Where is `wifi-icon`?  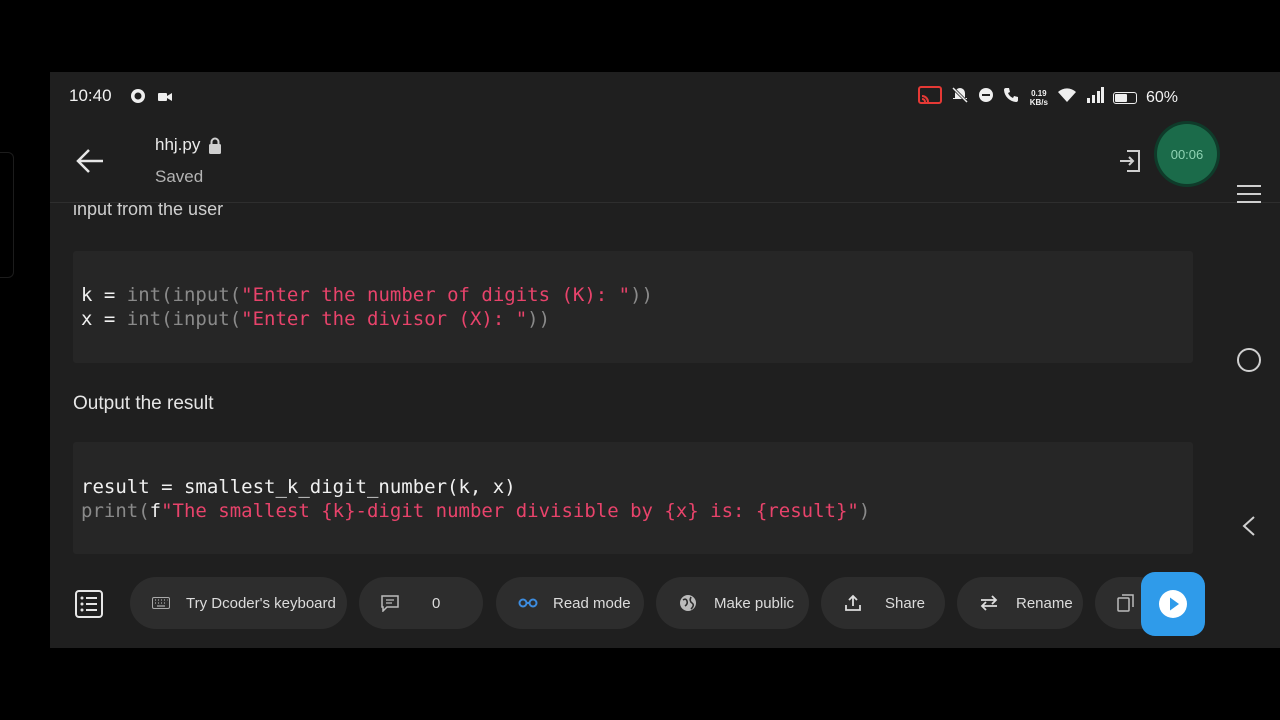
wifi-icon is located at coordinates (1067, 97).